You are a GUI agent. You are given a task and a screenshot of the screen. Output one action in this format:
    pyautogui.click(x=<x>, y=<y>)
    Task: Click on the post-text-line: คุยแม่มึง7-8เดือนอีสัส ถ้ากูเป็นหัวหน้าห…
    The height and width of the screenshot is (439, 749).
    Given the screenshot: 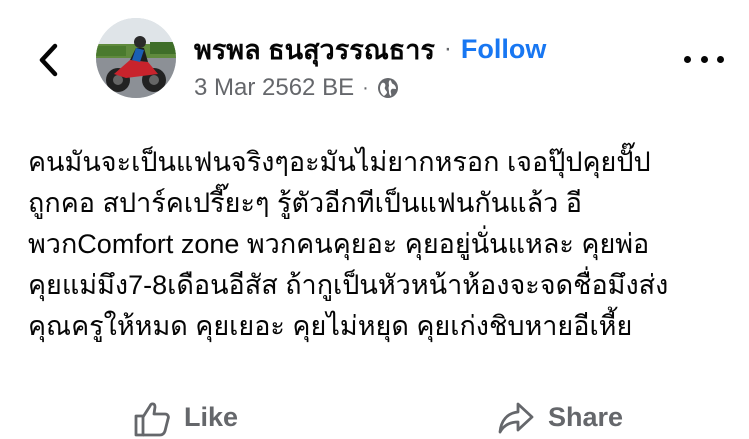 What is the action you would take?
    pyautogui.click(x=348, y=285)
    